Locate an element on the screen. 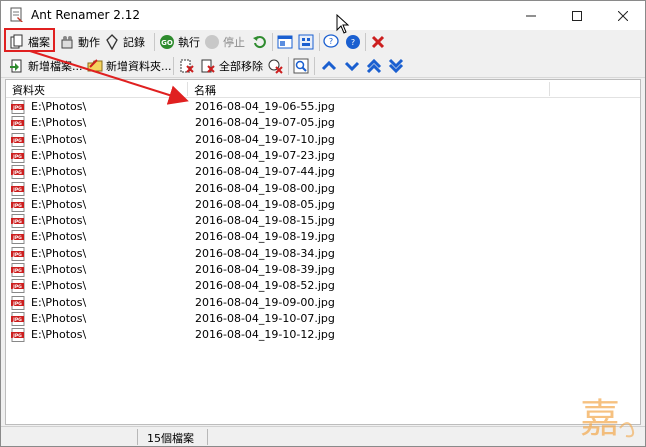  list-item: JPG E:\Photos\ 2016-08-04_19-08-34.jpg is located at coordinates (323, 254).